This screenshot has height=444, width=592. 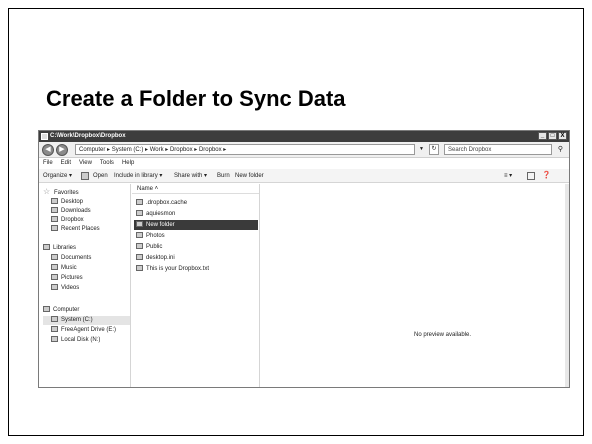 I want to click on nav-item-freeagent-e: FreeAgent Drive (E:), so click(x=83, y=330).